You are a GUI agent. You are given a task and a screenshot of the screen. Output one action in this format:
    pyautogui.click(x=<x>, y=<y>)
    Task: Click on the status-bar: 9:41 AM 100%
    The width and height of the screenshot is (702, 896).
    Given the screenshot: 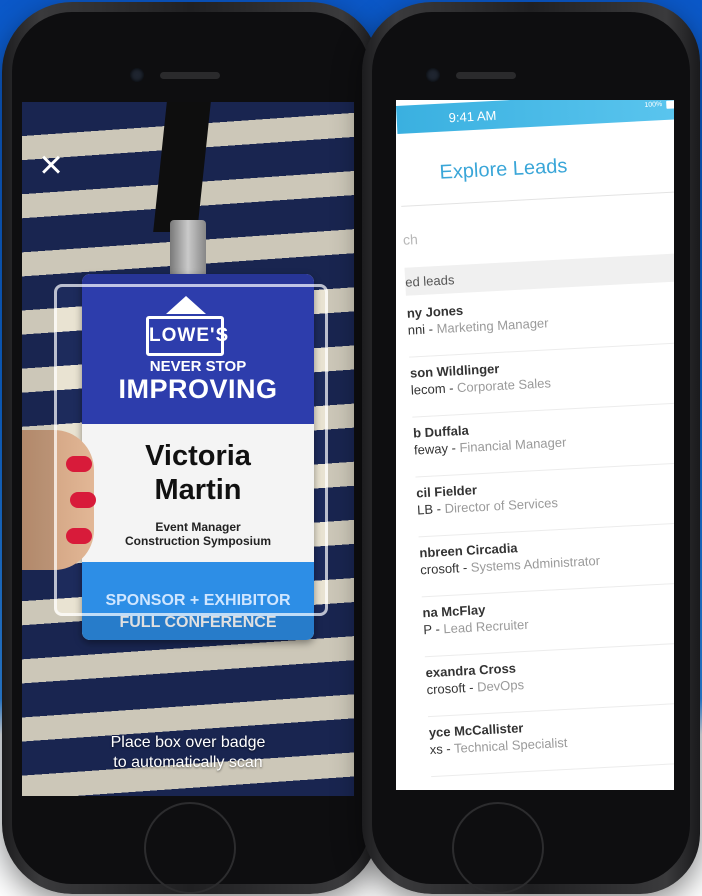 What is the action you would take?
    pyautogui.click(x=535, y=117)
    